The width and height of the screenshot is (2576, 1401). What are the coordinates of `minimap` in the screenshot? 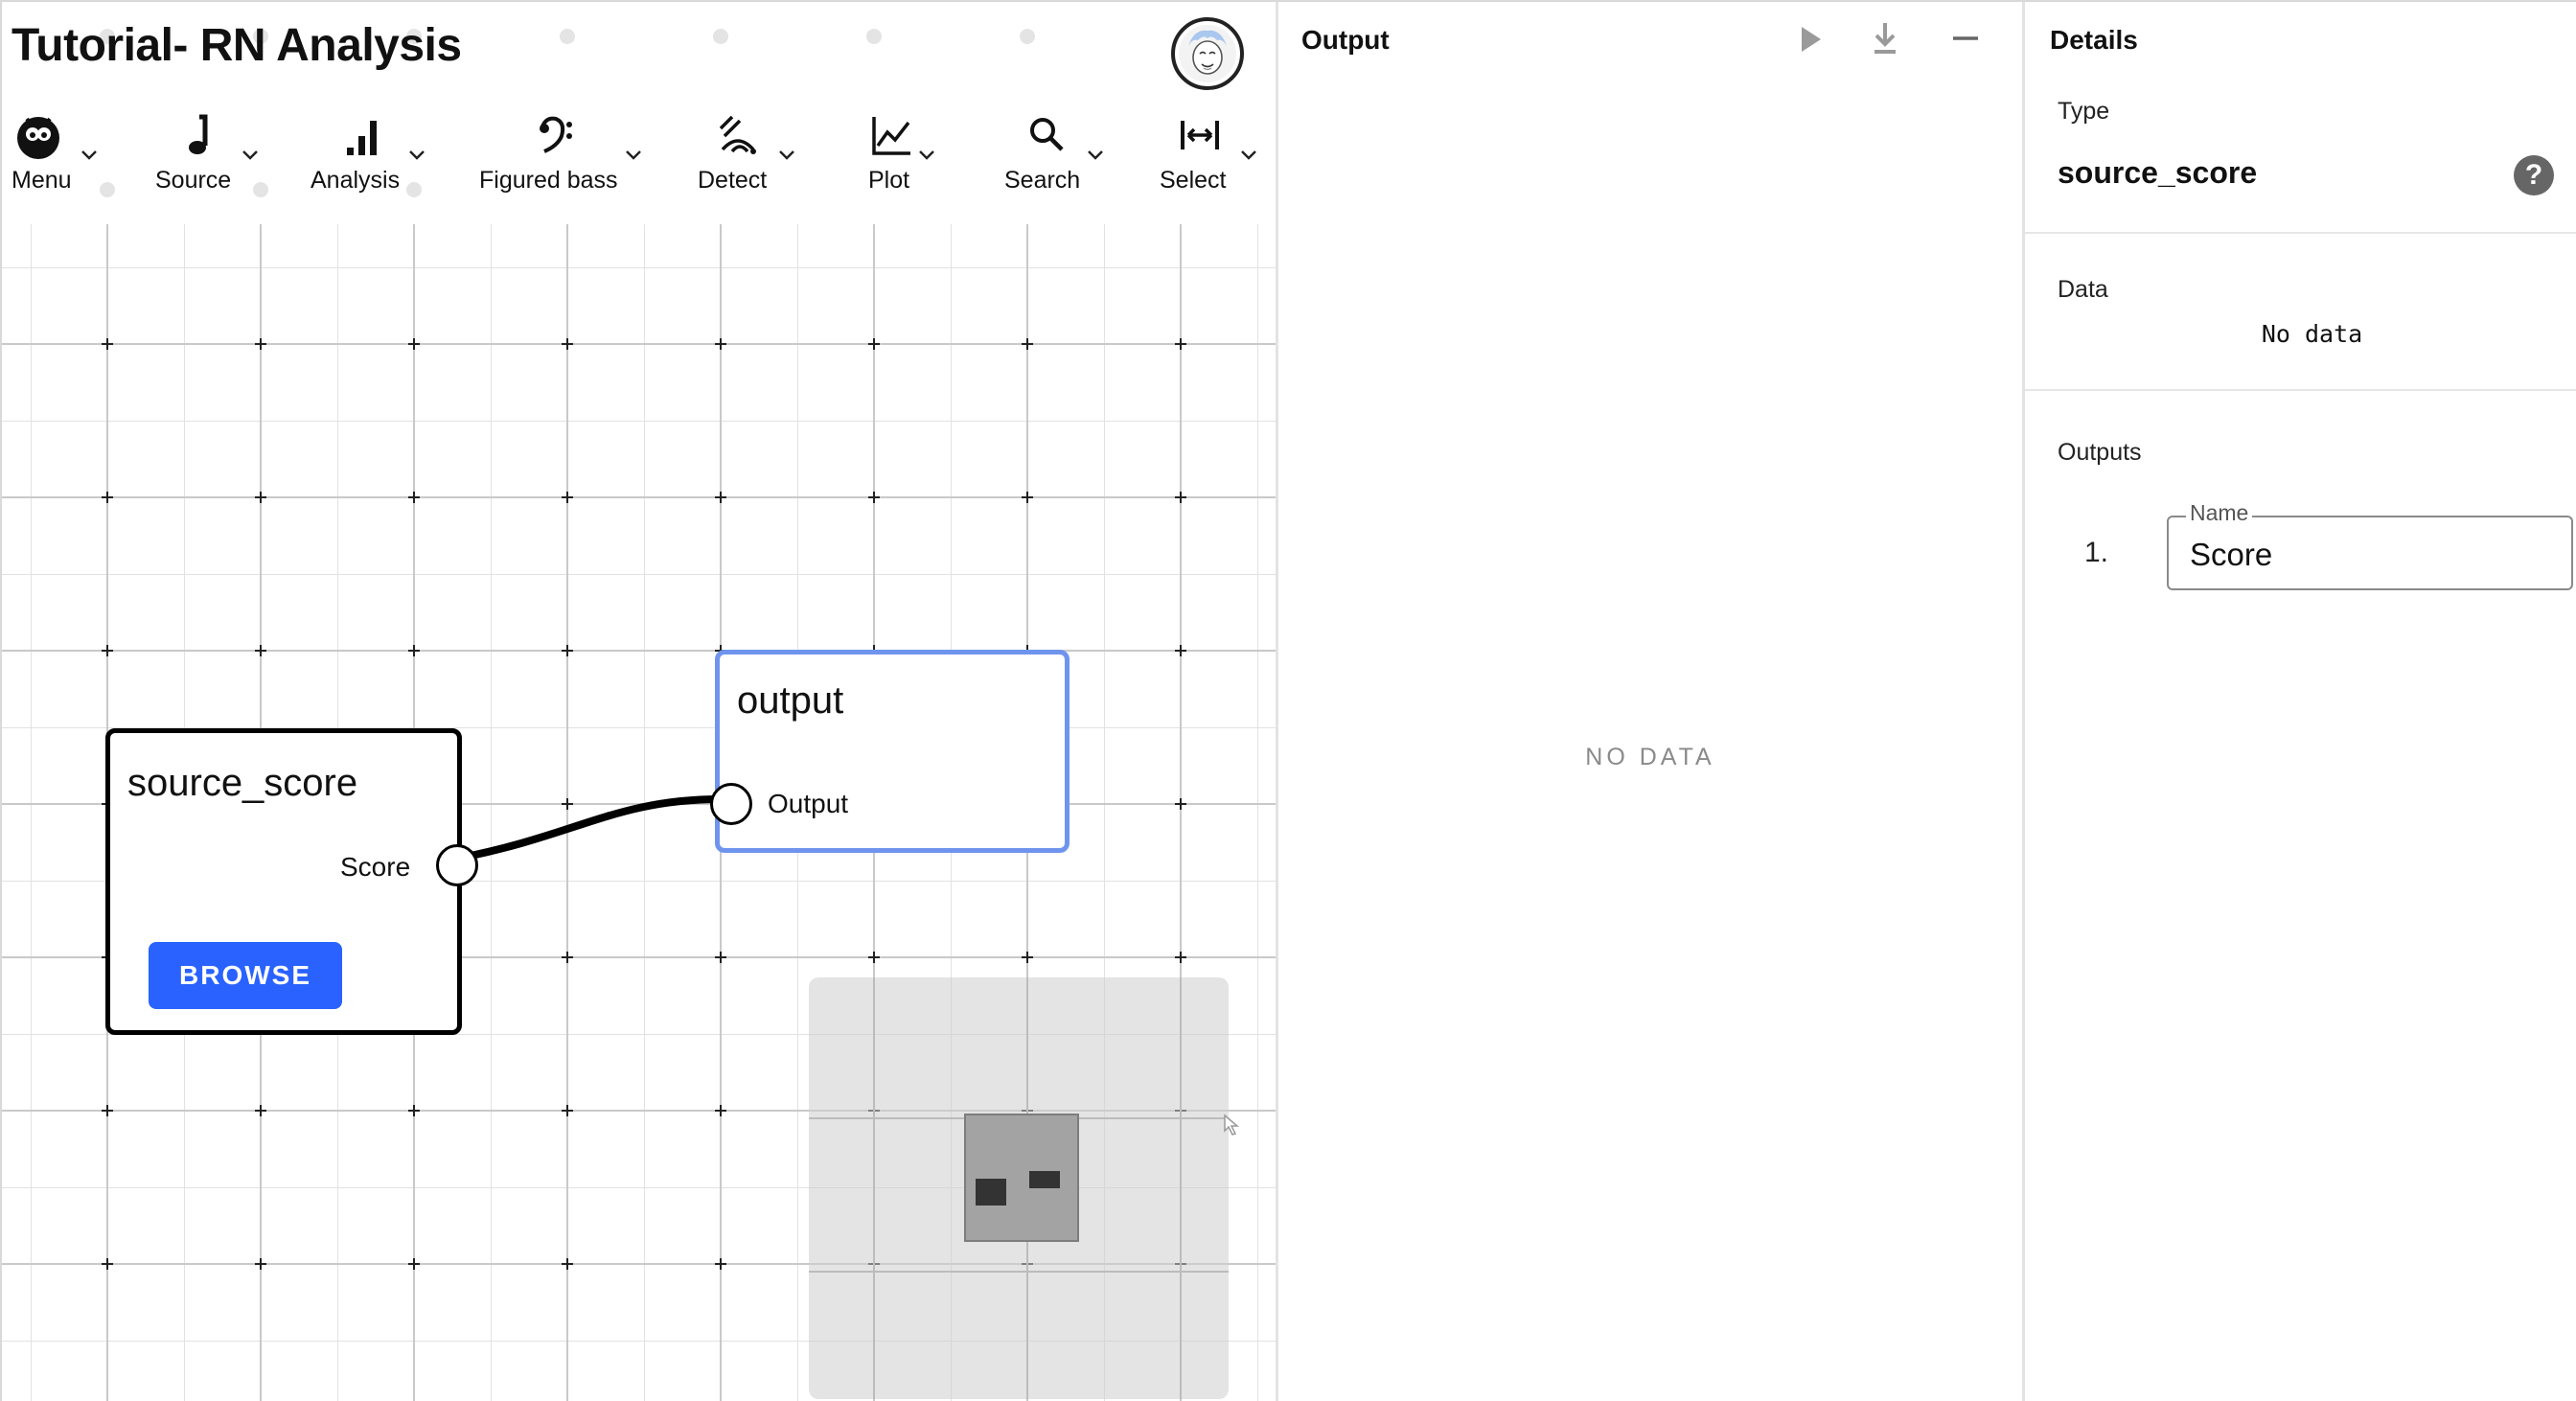 It's located at (1019, 1188).